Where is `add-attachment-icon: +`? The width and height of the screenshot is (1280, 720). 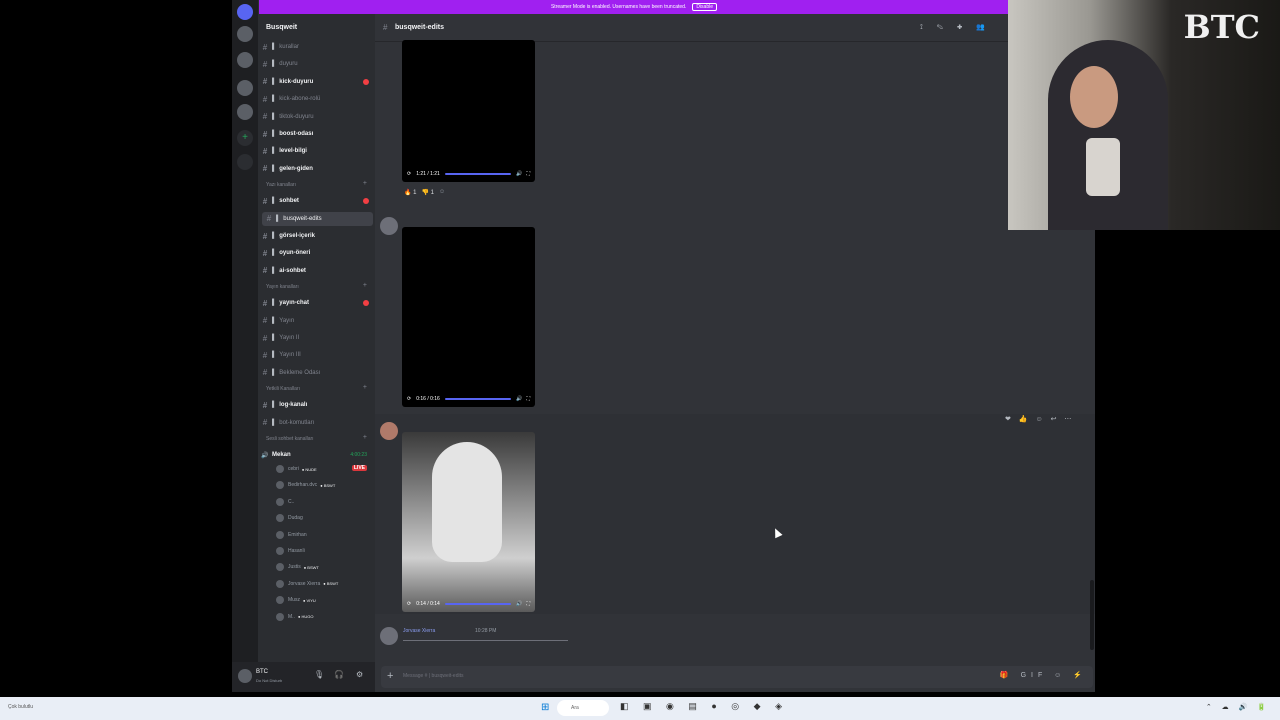
add-attachment-icon: + is located at coordinates (390, 676).